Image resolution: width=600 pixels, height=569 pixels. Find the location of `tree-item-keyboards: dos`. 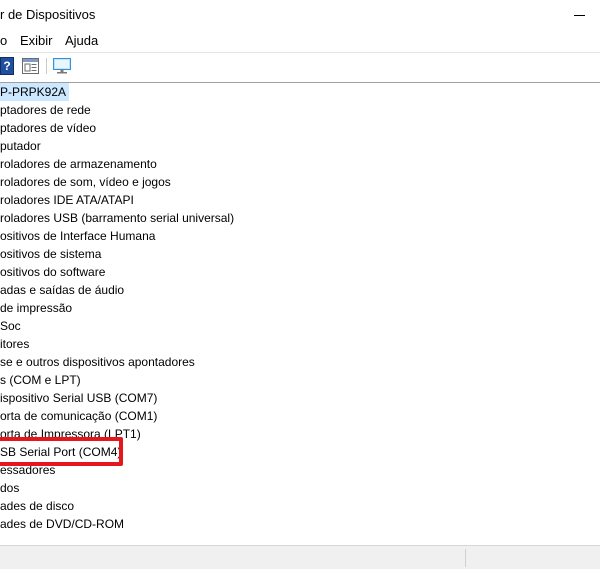

tree-item-keyboards: dos is located at coordinates (9, 488).